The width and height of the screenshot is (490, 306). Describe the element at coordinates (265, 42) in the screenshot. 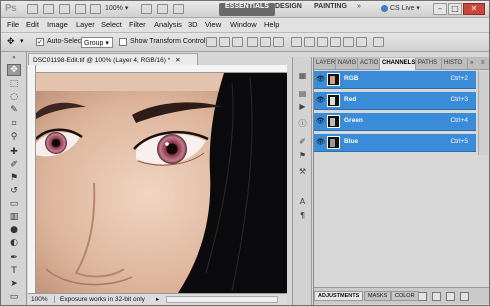

I see `align-hcenter-icon` at that location.